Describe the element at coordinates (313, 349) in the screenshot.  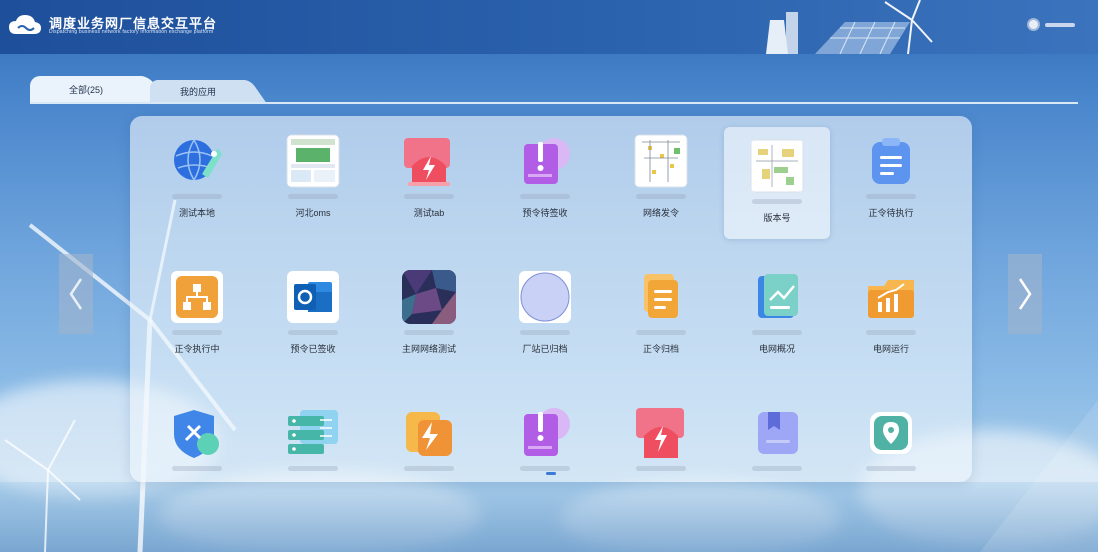
I see `app-label: 预令已签收` at that location.